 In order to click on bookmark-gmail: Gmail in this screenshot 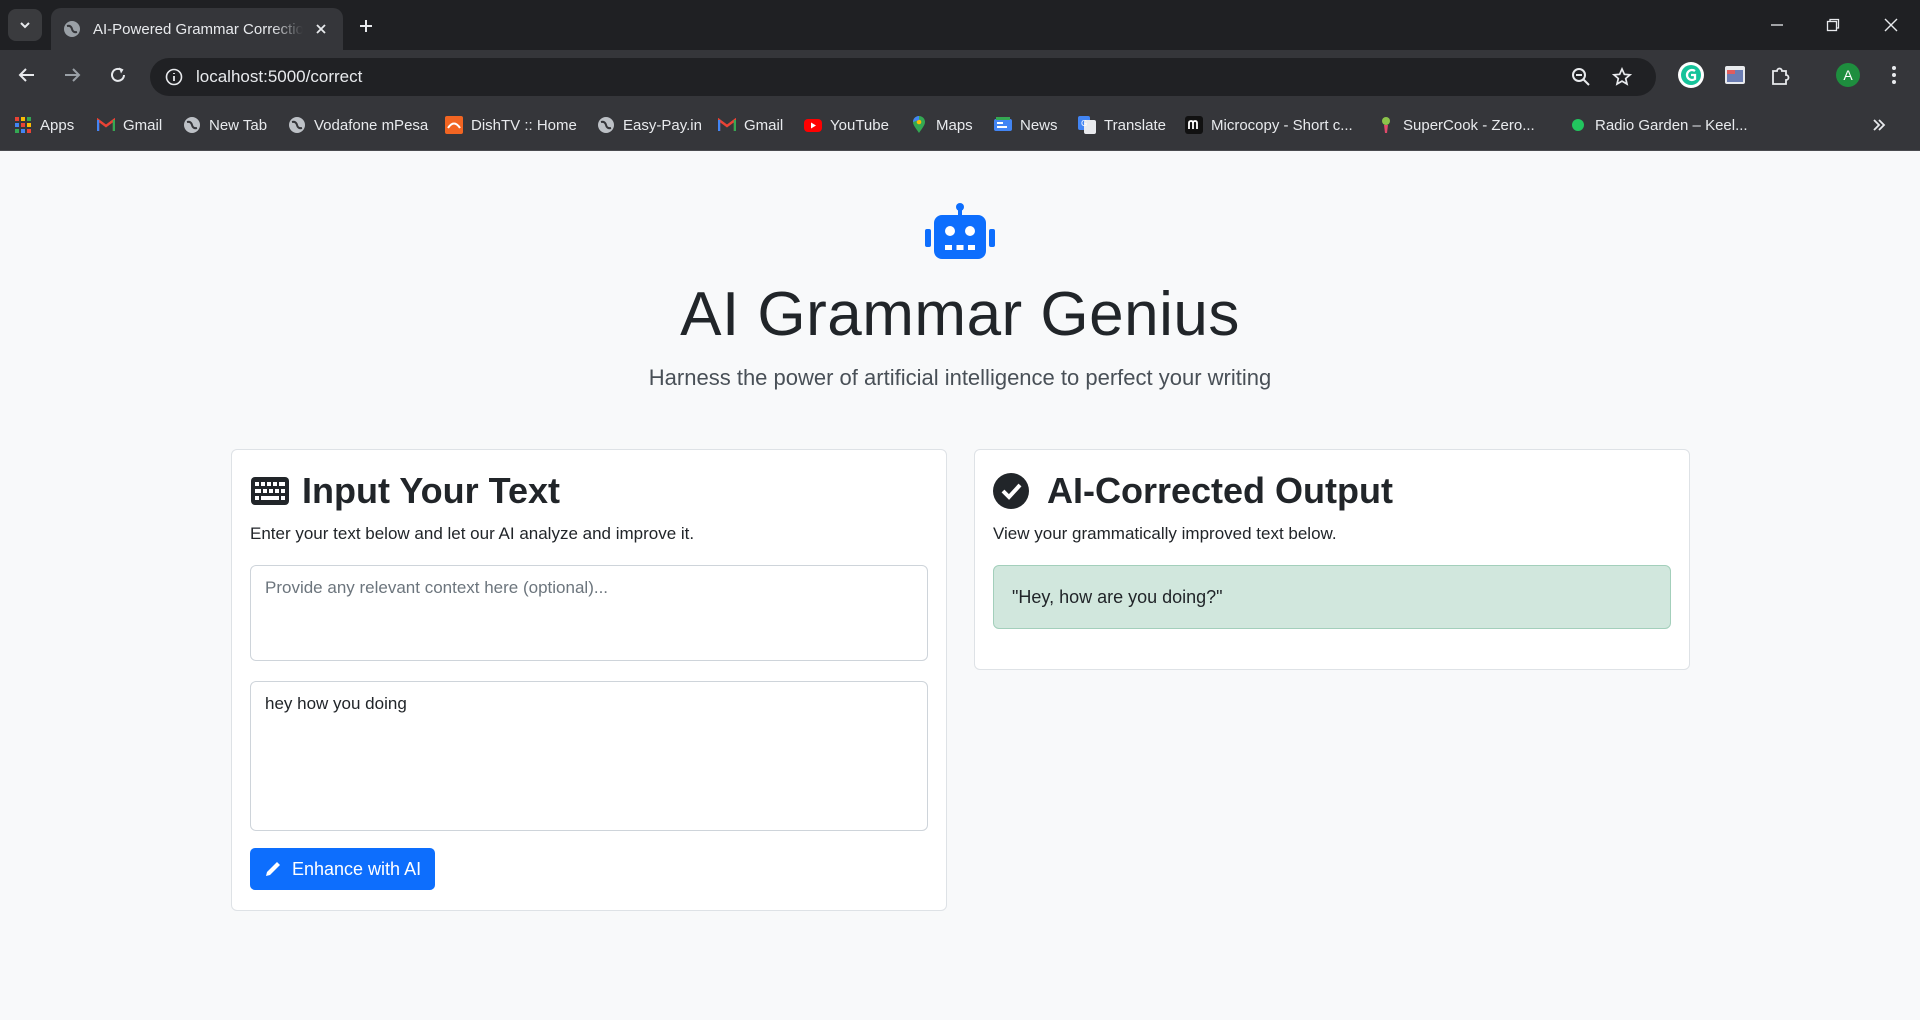, I will do `click(129, 125)`.